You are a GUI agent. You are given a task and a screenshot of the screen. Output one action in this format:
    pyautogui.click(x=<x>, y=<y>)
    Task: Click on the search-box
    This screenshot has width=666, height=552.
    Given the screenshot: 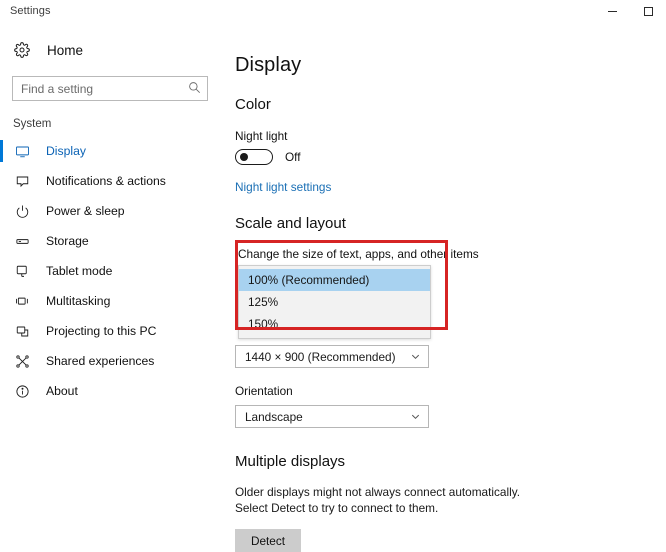 What is the action you would take?
    pyautogui.click(x=110, y=88)
    